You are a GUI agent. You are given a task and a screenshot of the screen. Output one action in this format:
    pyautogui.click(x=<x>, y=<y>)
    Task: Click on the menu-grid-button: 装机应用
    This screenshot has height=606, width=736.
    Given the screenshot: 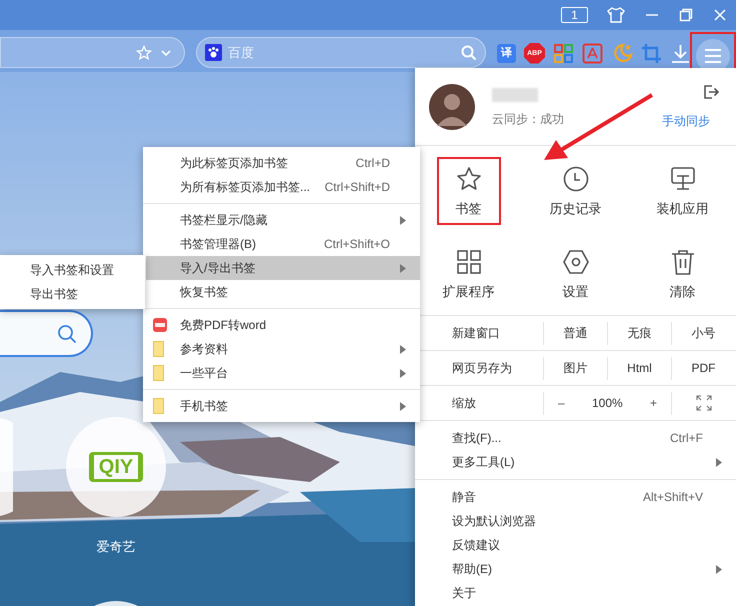 What is the action you would take?
    pyautogui.click(x=682, y=191)
    